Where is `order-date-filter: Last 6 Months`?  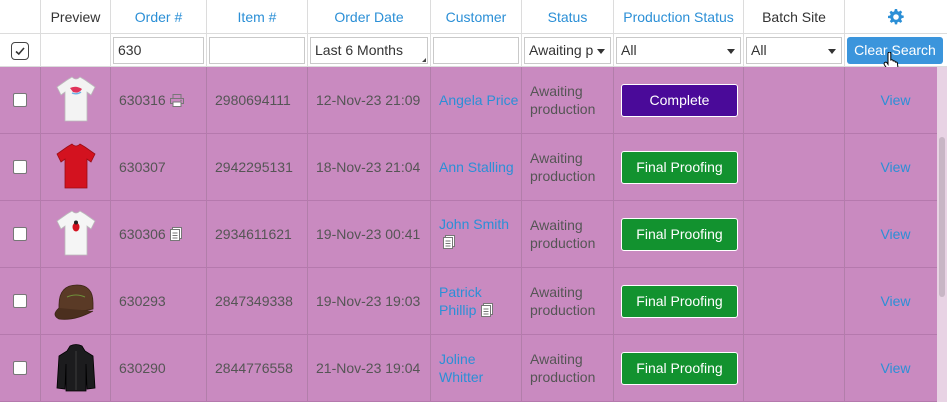 order-date-filter: Last 6 Months is located at coordinates (369, 50).